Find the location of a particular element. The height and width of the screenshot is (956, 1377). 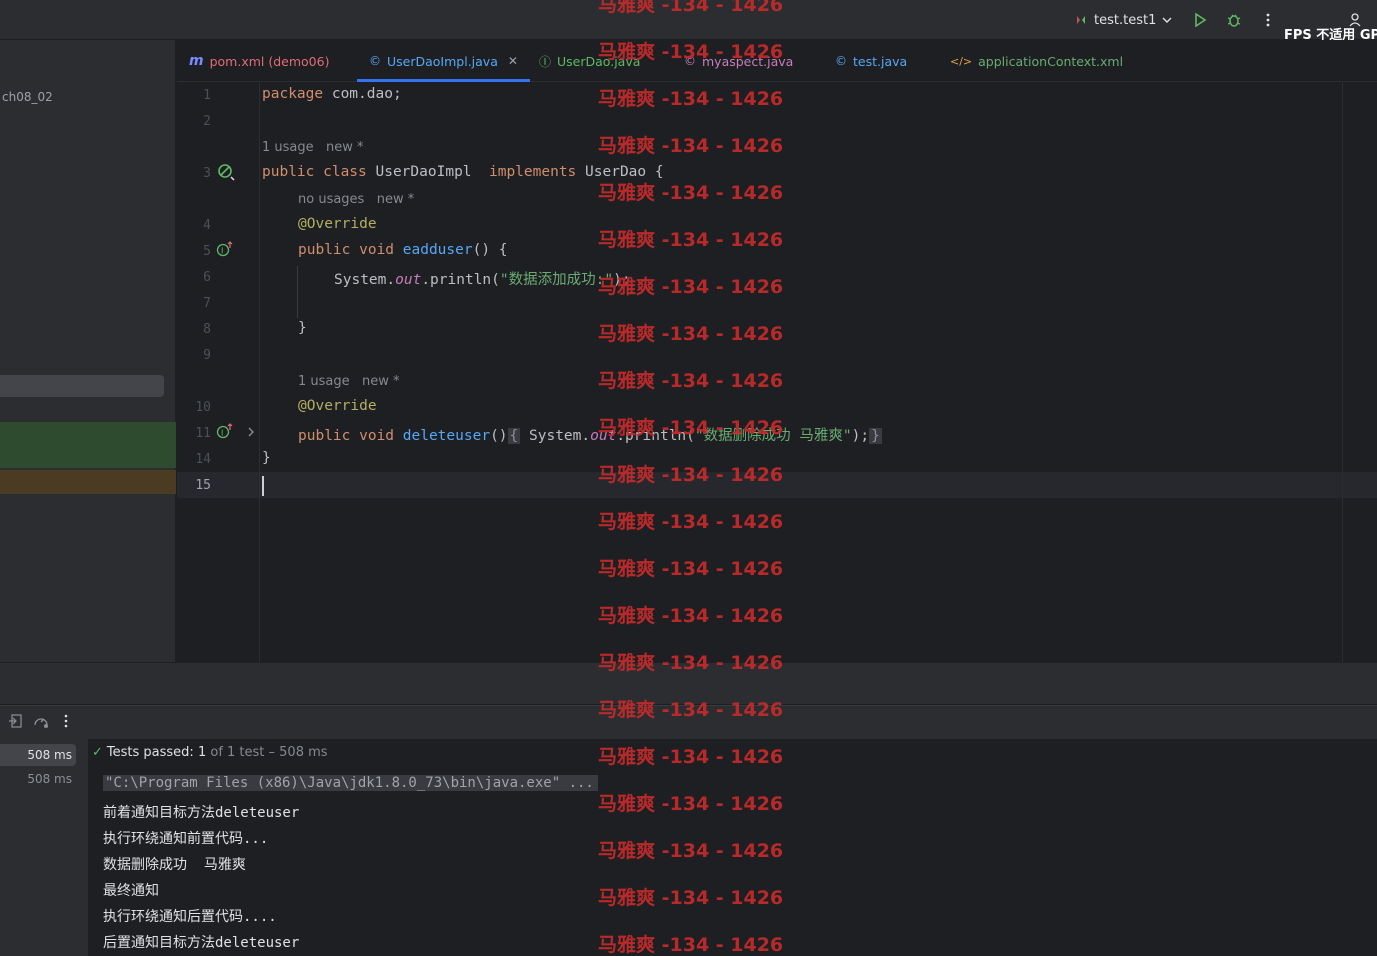

no-bean-icon is located at coordinates (226, 173).